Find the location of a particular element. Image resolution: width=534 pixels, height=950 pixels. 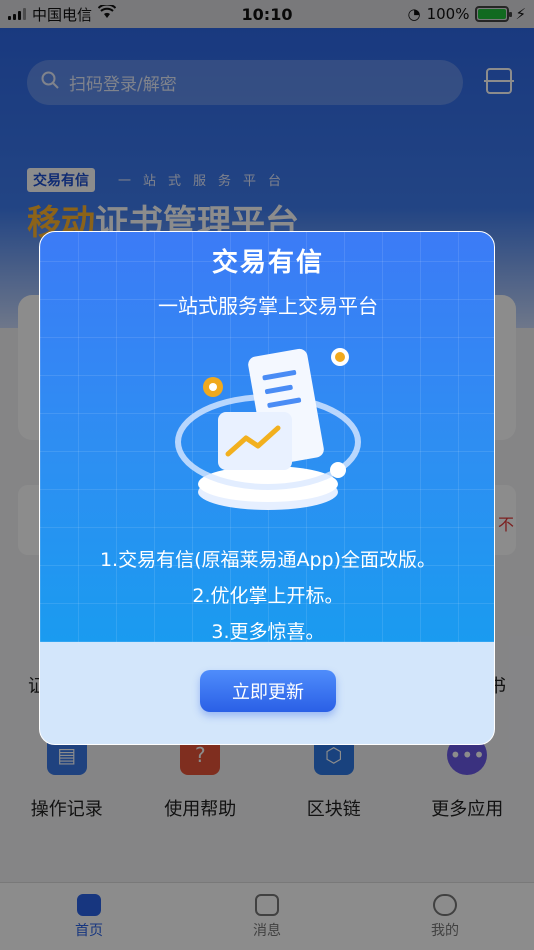

dialog-subtitle: 一站式服务掌上交易平台 is located at coordinates (268, 306).